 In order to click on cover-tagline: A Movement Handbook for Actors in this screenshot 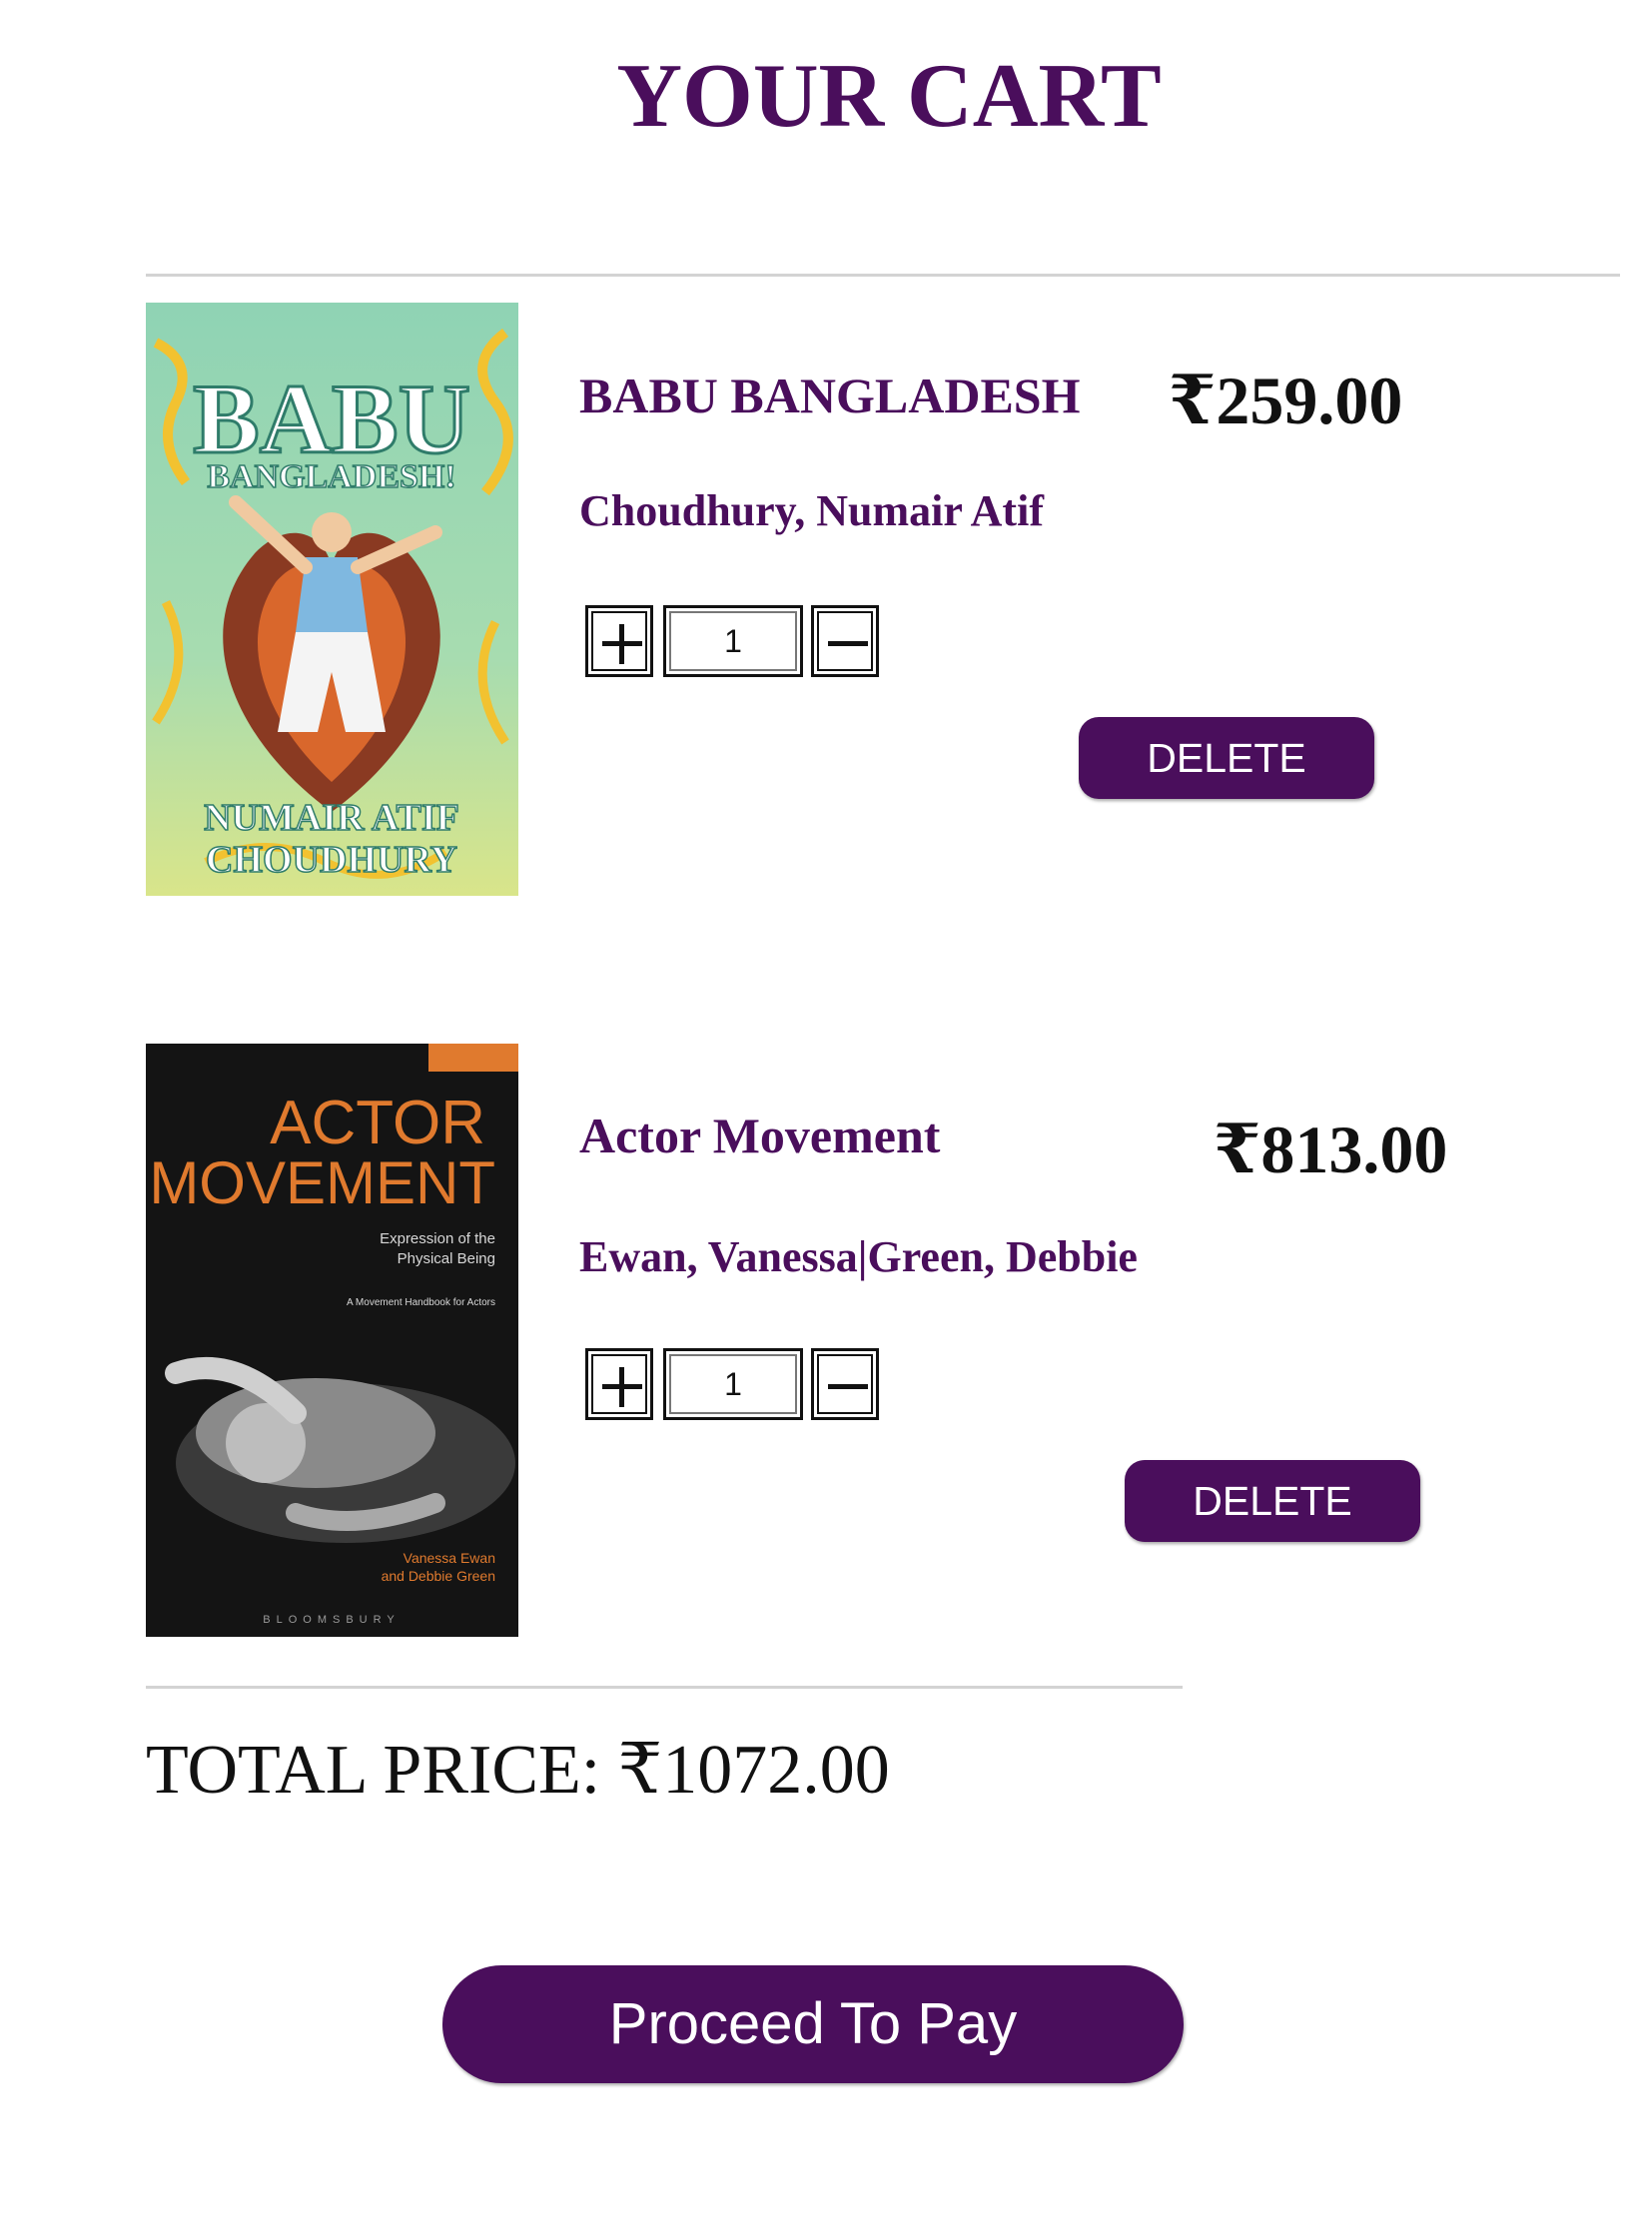, I will do `click(421, 1302)`.